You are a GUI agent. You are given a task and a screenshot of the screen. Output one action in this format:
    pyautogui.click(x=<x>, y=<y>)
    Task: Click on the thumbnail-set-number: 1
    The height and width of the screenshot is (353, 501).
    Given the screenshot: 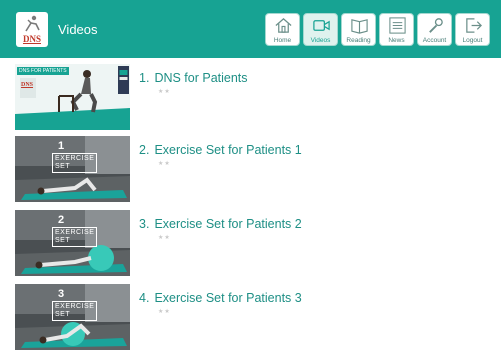 What is the action you would take?
    pyautogui.click(x=61, y=146)
    